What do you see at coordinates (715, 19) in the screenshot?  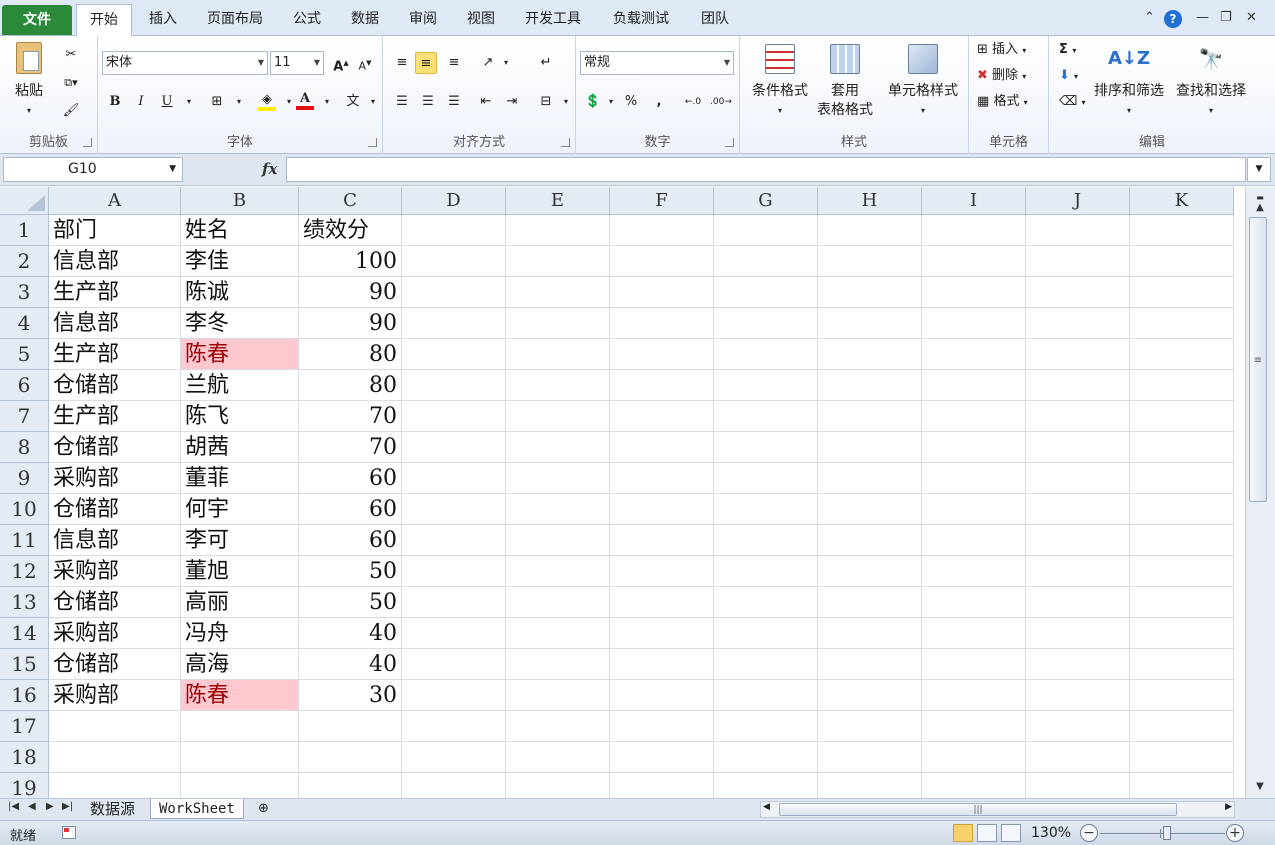 I see `tab-team: 团队` at bounding box center [715, 19].